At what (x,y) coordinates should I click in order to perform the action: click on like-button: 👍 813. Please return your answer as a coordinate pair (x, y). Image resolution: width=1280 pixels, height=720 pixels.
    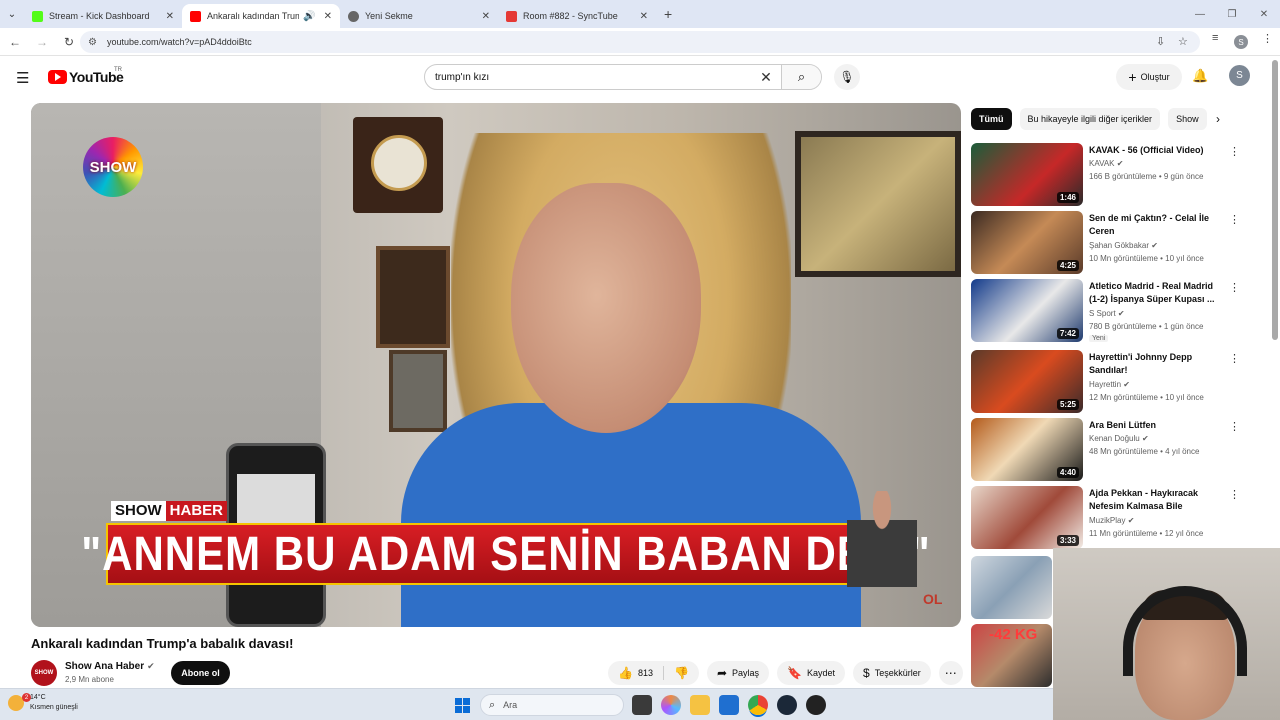
    Looking at the image, I should click on (636, 673).